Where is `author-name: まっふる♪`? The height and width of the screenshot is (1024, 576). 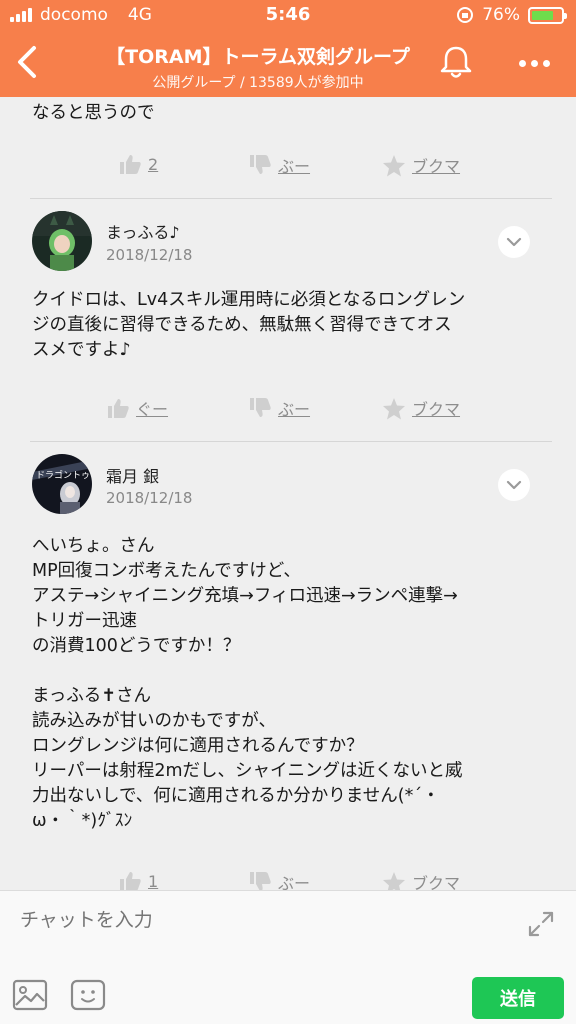
author-name: まっふる♪ is located at coordinates (143, 231).